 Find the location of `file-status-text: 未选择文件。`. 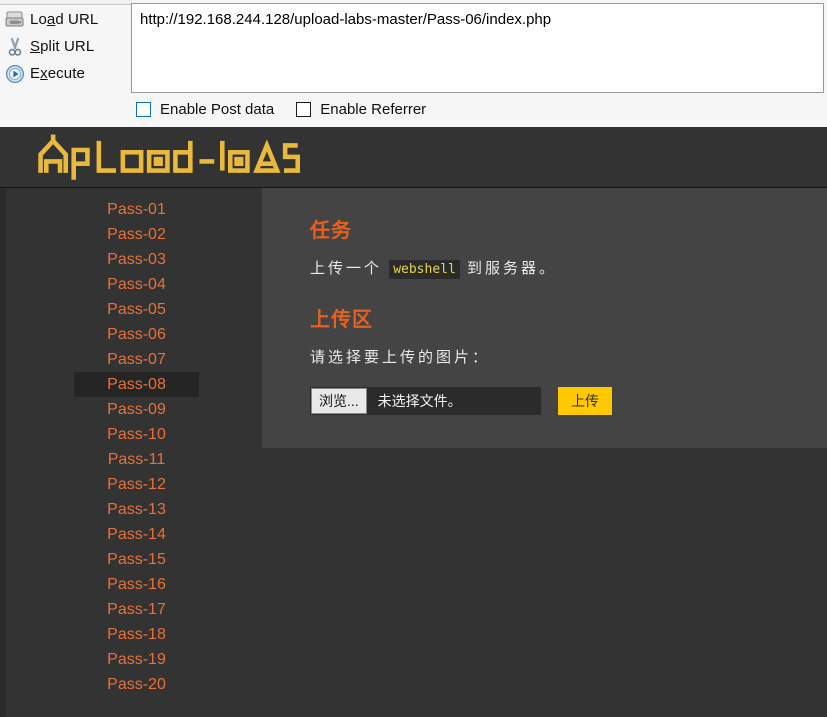

file-status-text: 未选择文件。 is located at coordinates (419, 401).